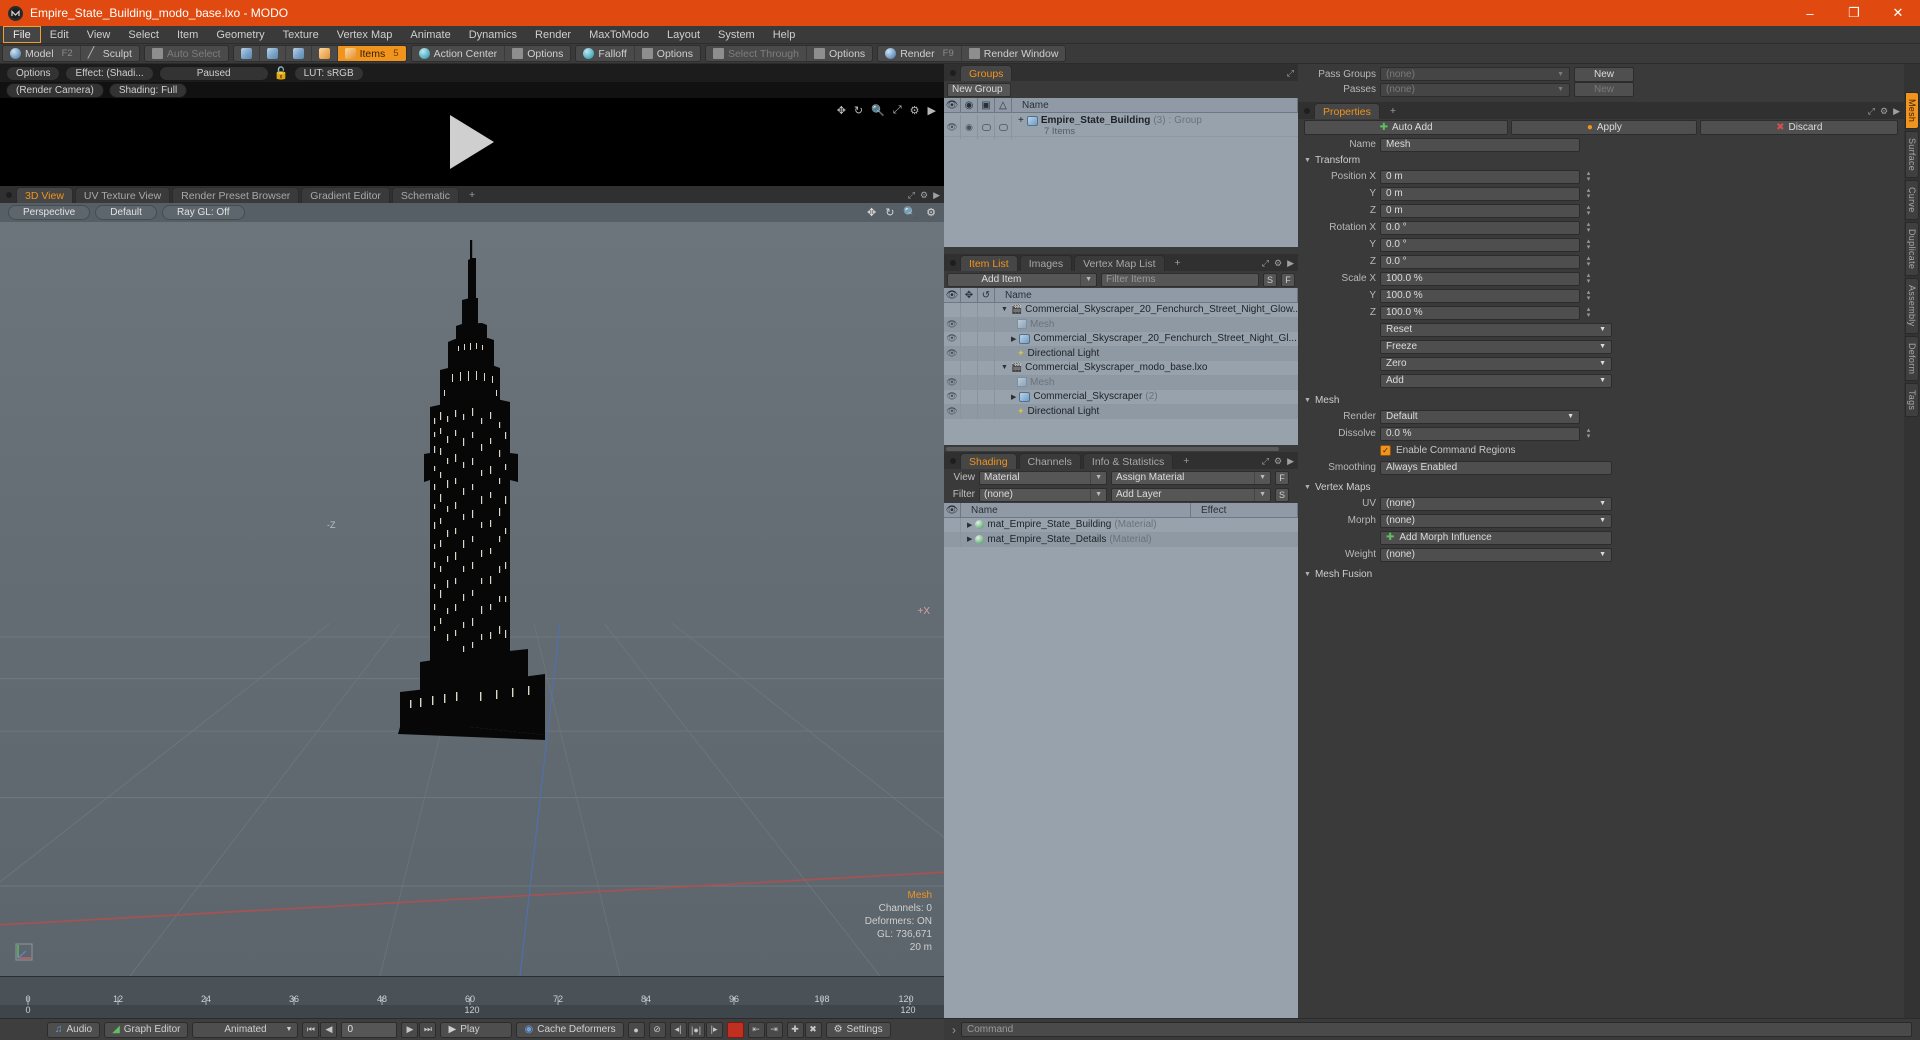 This screenshot has width=1920, height=1040. Describe the element at coordinates (1265, 263) in the screenshot. I see `item-list-maximize-icon: ⤢` at that location.